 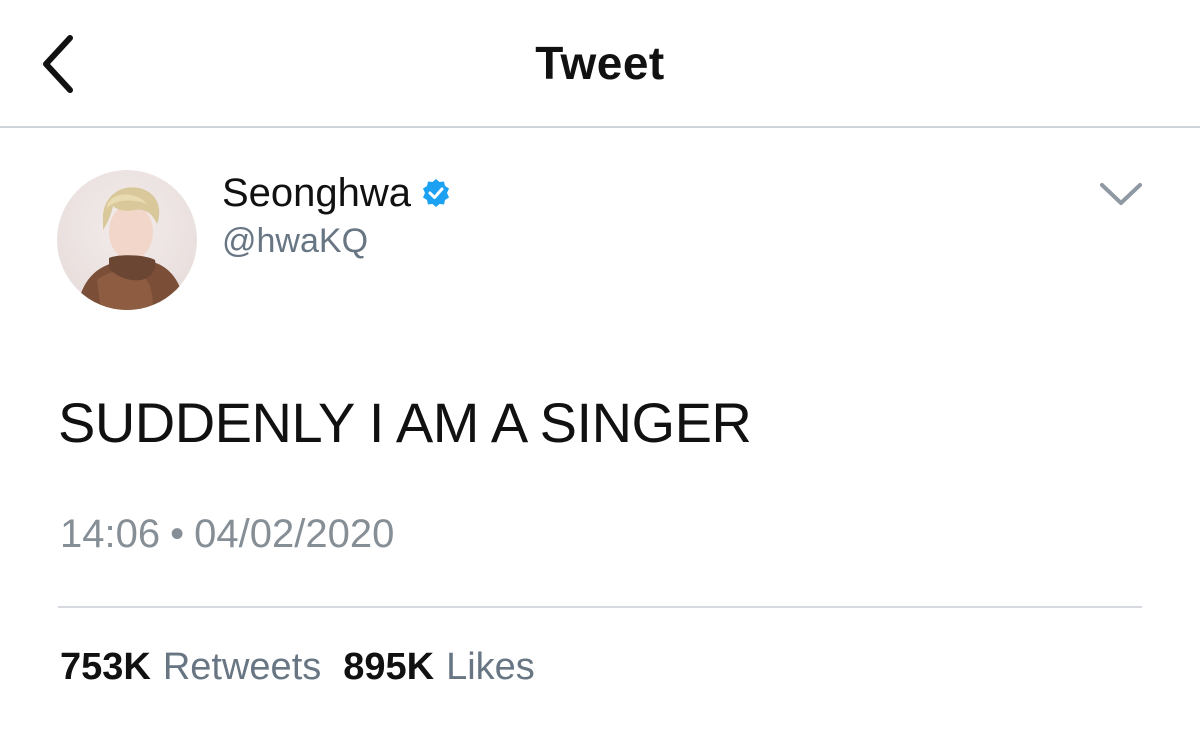 I want to click on page-title: Tweet, so click(x=600, y=63).